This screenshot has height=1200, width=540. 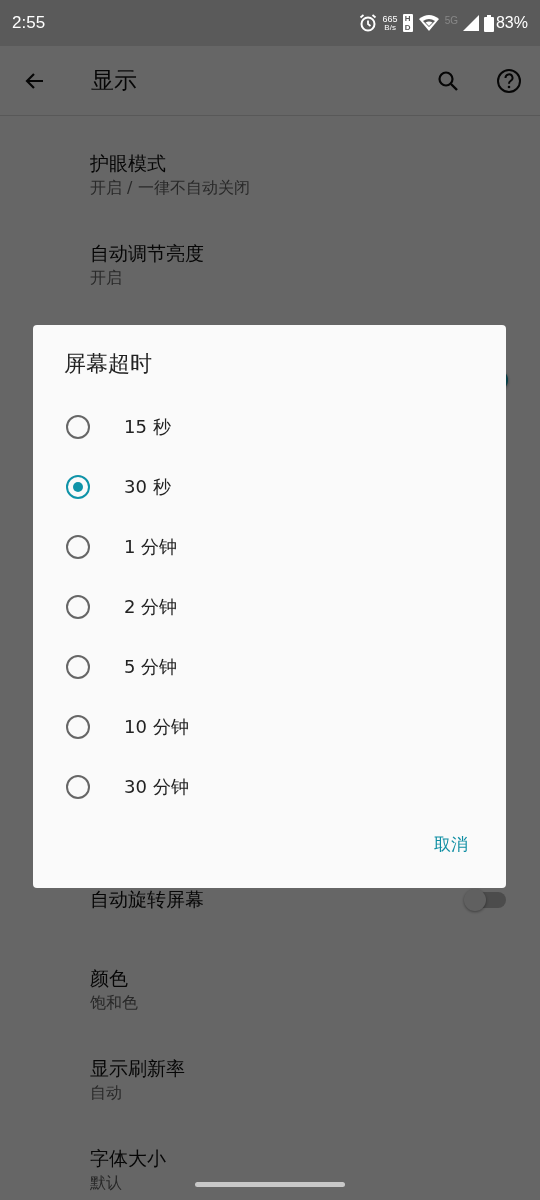 What do you see at coordinates (106, 278) in the screenshot?
I see `setting-value: 开启` at bounding box center [106, 278].